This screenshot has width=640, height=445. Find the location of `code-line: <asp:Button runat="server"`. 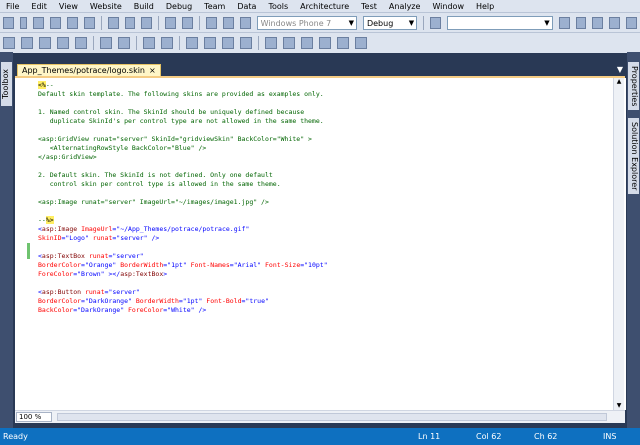

code-line: <asp:Button runat="server" is located at coordinates (330, 292).